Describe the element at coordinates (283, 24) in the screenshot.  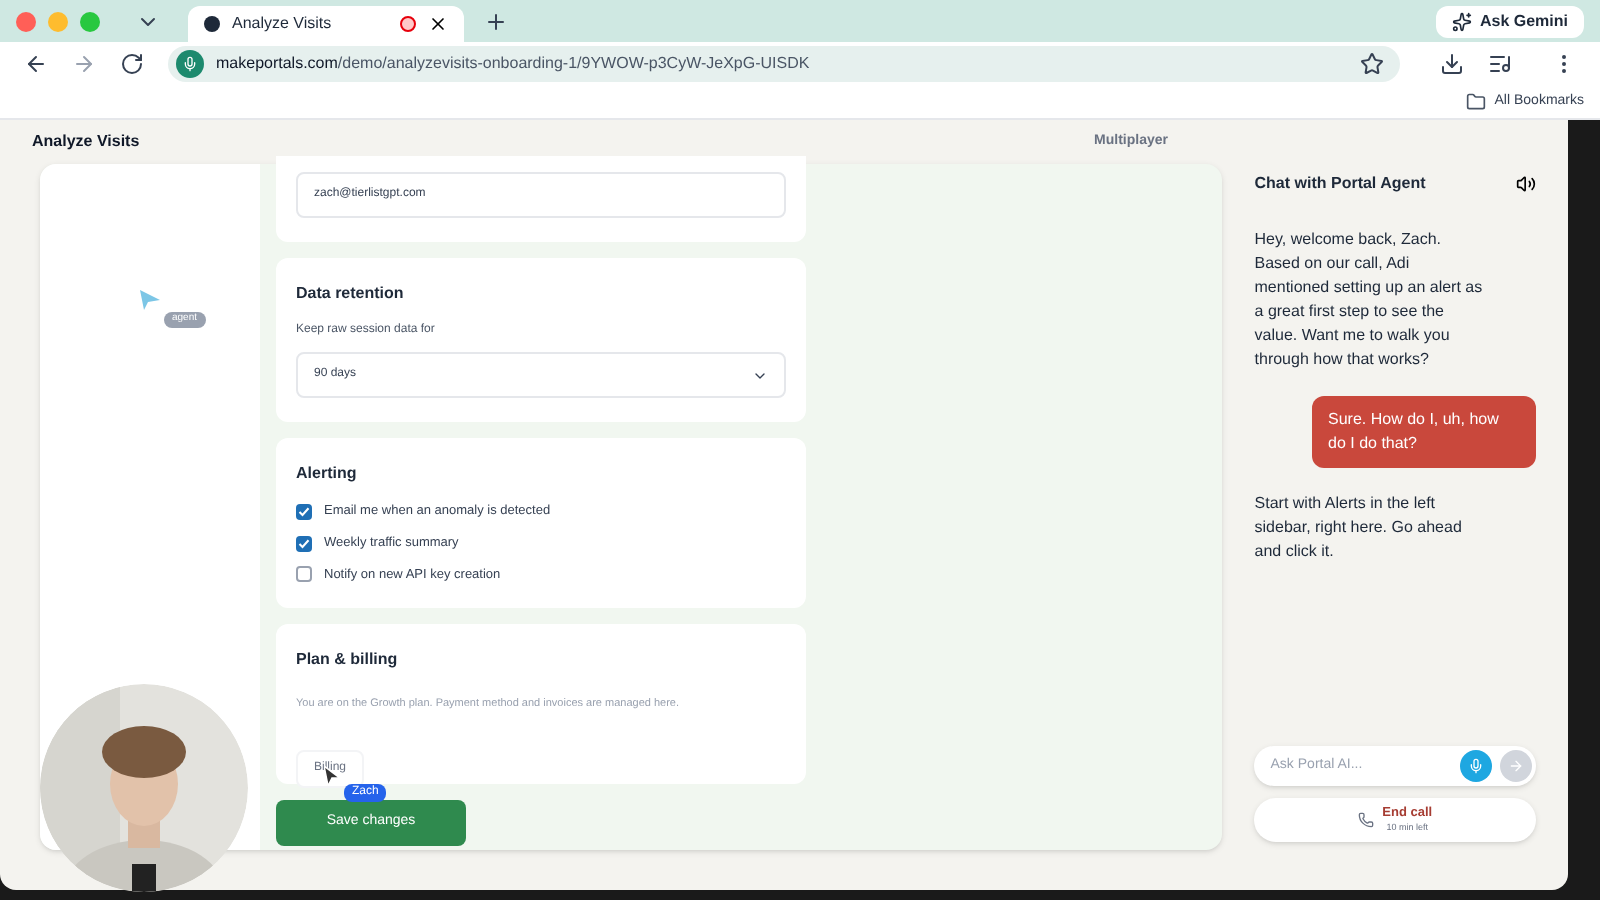
I see `tab-title: Analyze Visits` at that location.